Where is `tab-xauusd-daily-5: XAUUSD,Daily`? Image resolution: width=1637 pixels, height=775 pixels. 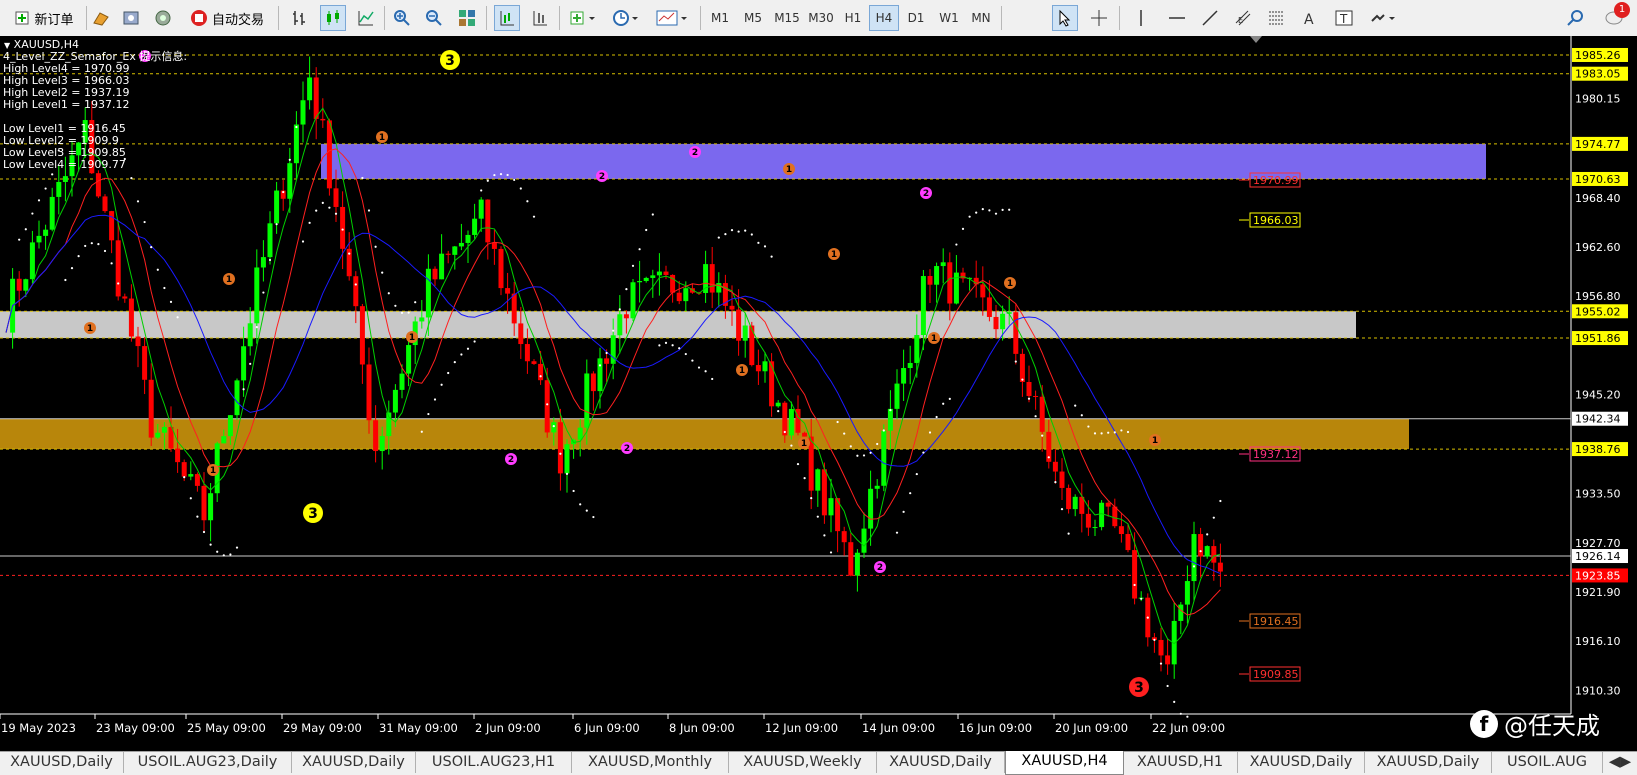
tab-xauusd-daily-5: XAUUSD,Daily is located at coordinates (1428, 762).